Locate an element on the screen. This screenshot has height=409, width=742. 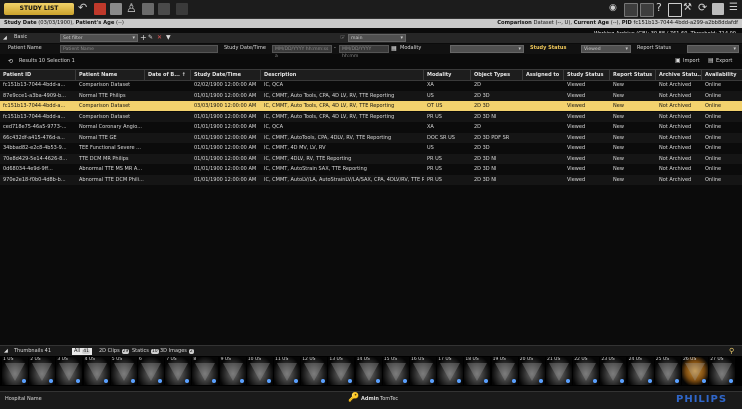
import-icon: ▣ is located at coordinates (678, 60).